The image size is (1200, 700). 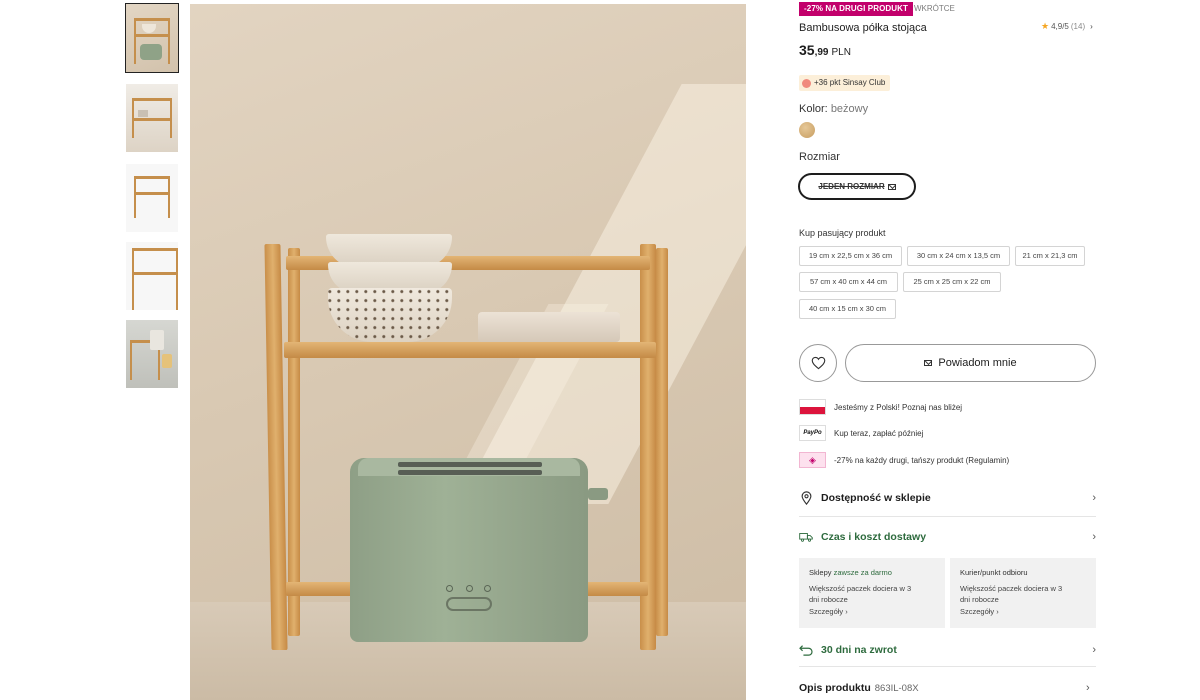 I want to click on wishlist-button, so click(x=818, y=363).